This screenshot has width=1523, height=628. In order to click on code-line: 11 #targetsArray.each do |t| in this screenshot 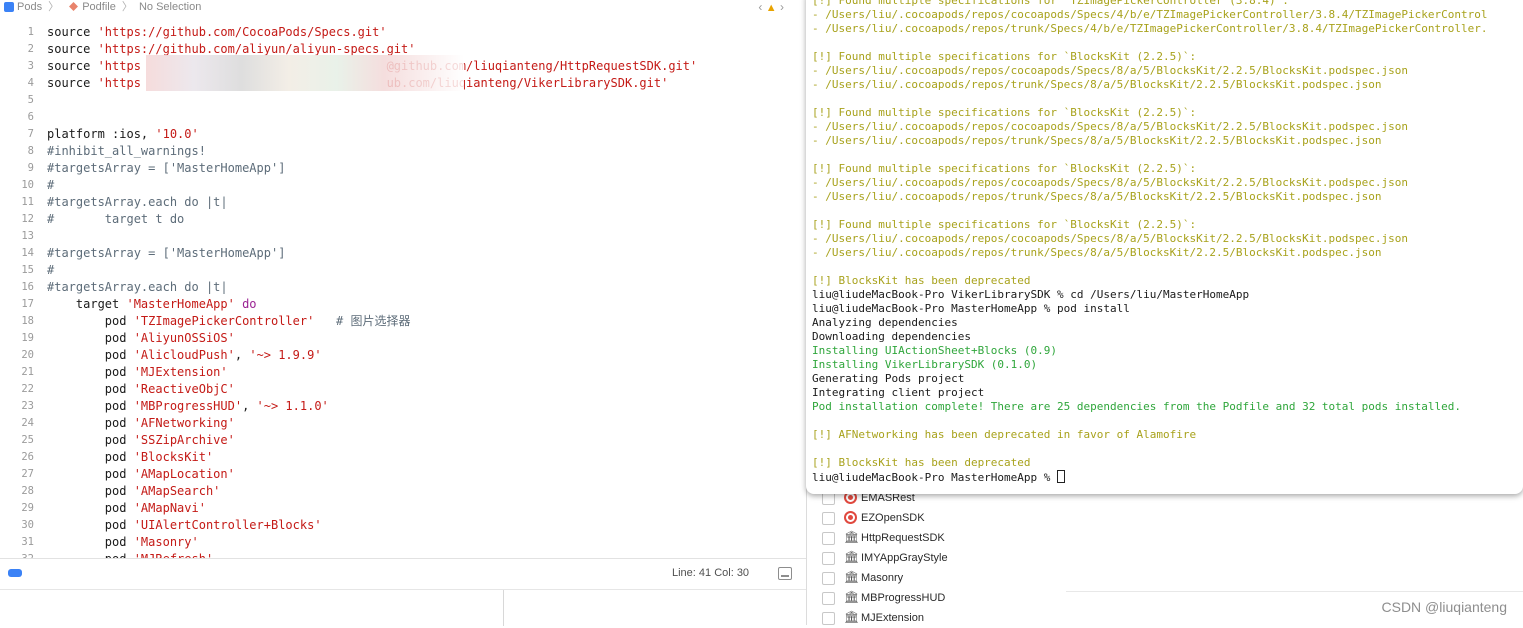, I will do `click(403, 202)`.